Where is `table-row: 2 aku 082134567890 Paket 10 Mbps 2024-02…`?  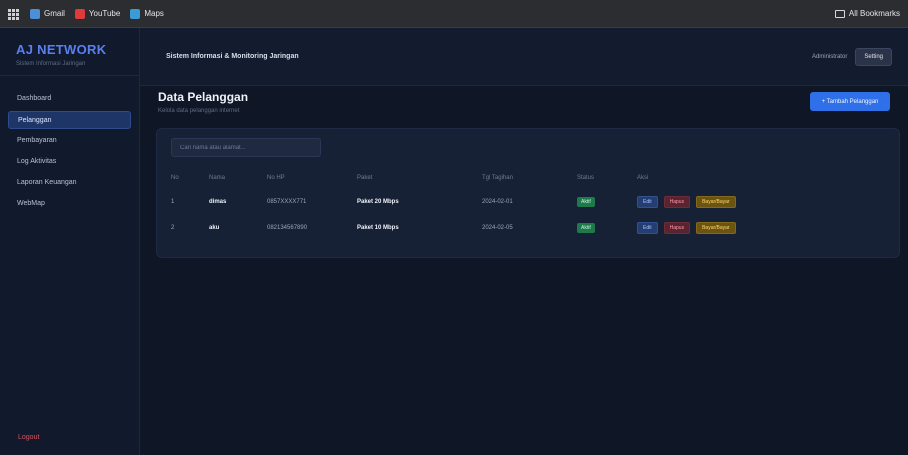
table-row: 2 aku 082134567890 Paket 10 Mbps 2024-02… is located at coordinates (529, 228).